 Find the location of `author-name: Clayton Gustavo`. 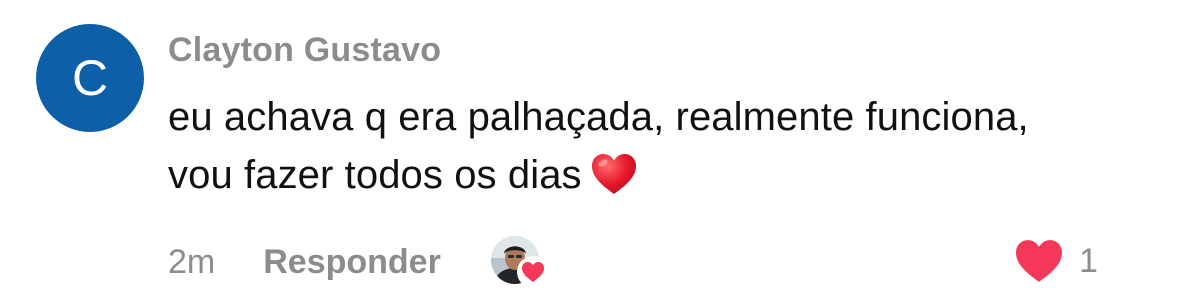

author-name: Clayton Gustavo is located at coordinates (673, 50).